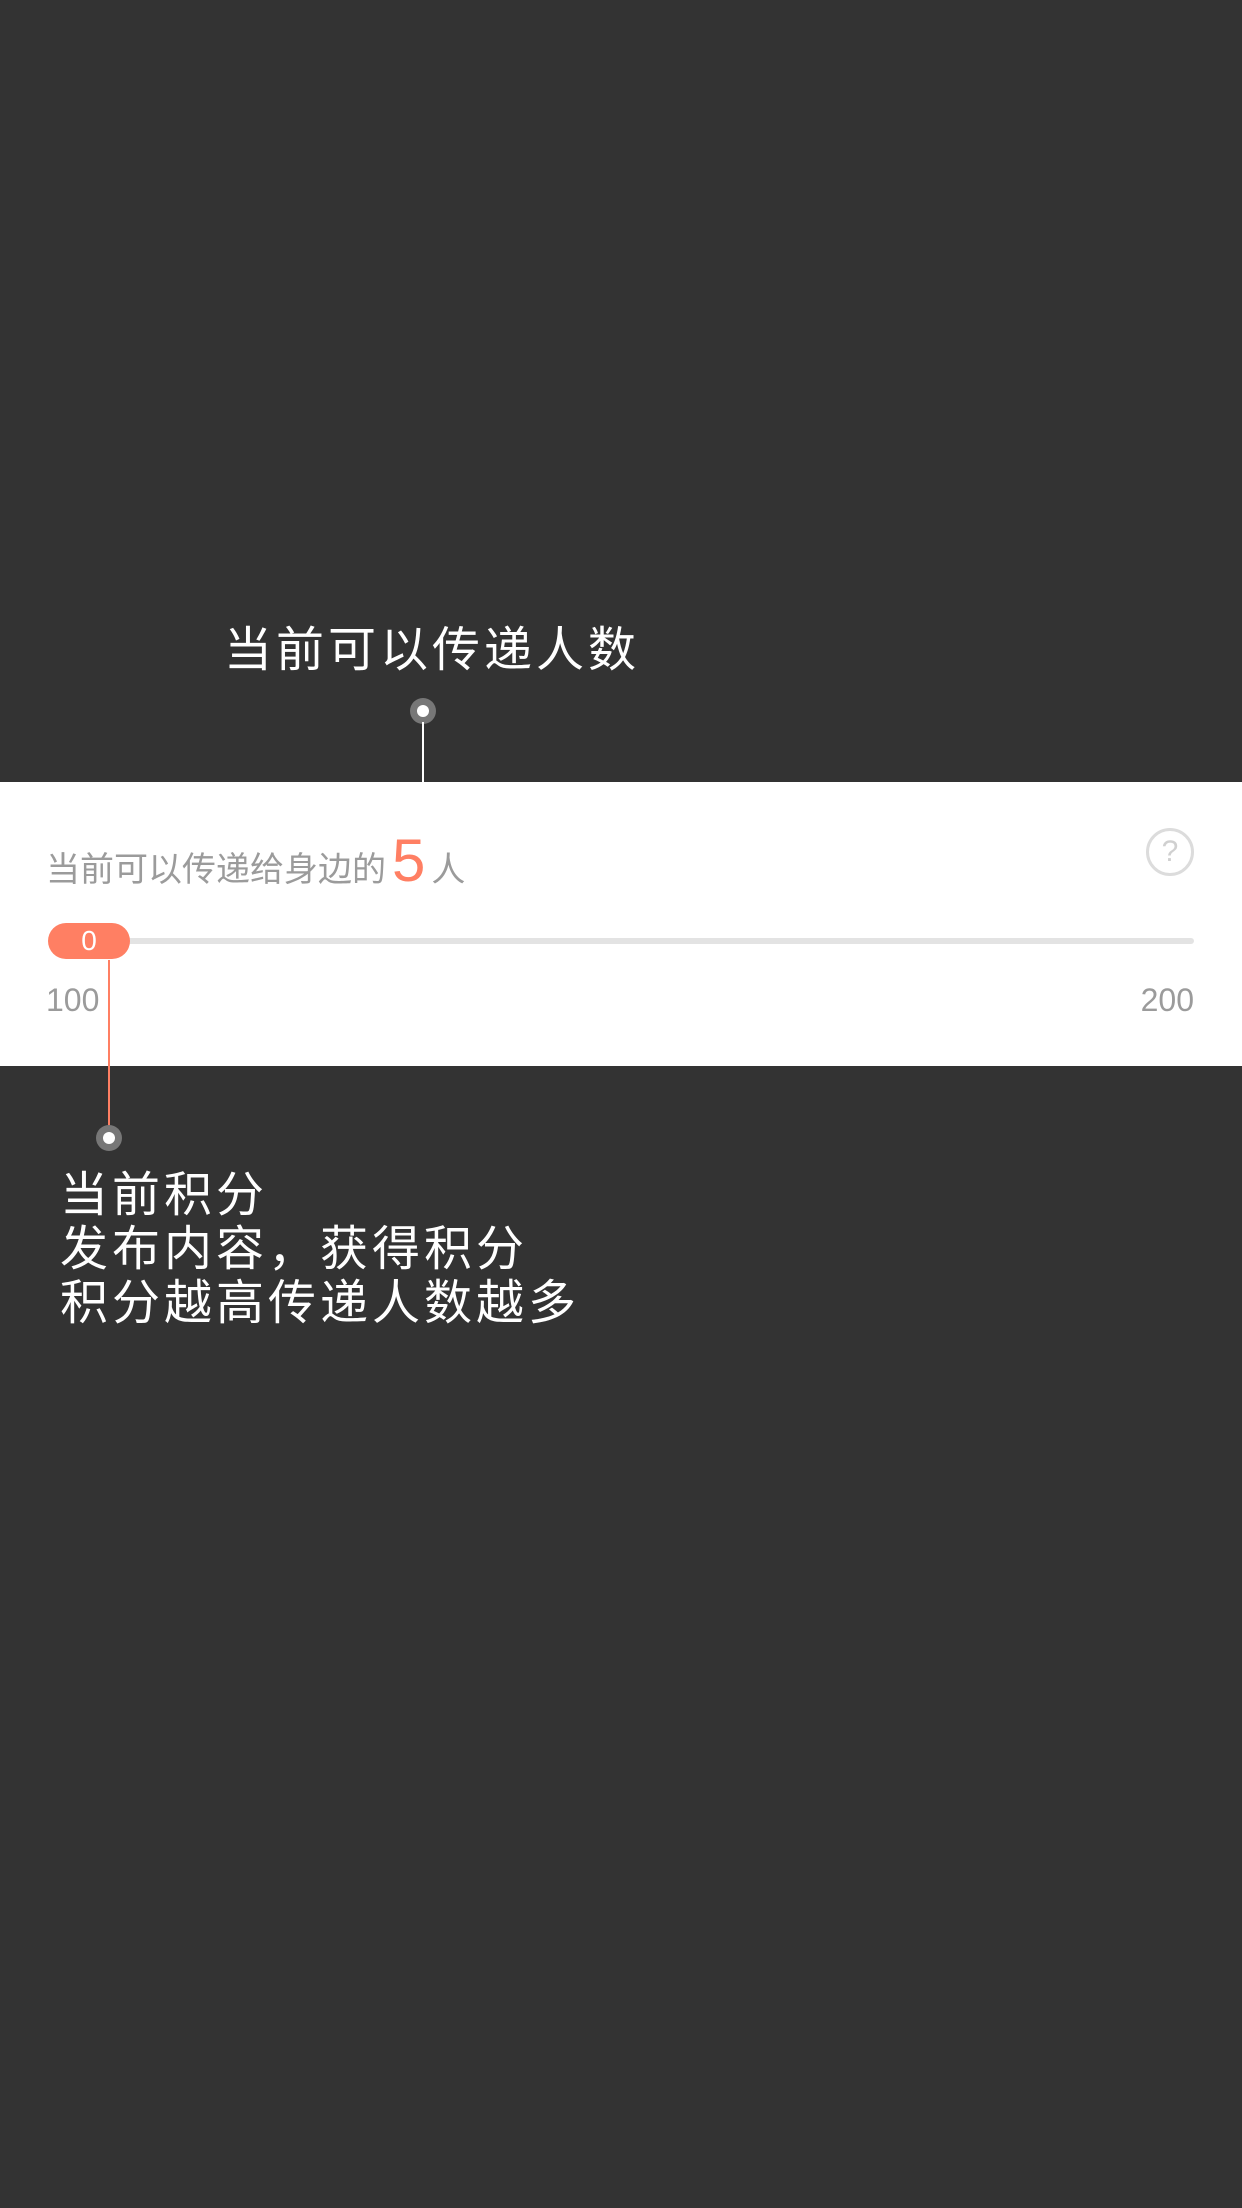  I want to click on transfer-headline-prefix: 当前可以传递给身边的, so click(216, 870).